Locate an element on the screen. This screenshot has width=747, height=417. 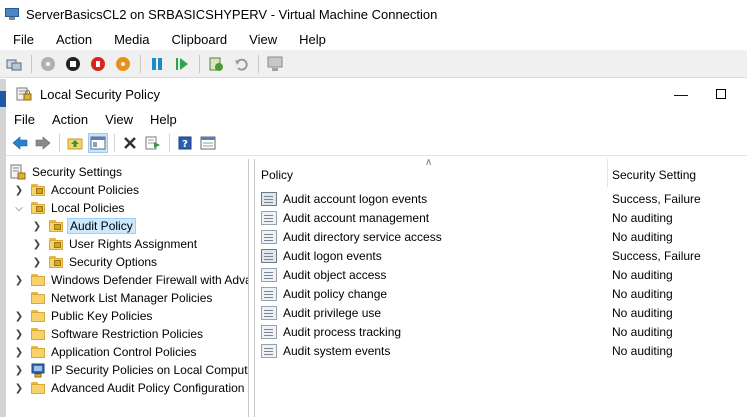
export-list-button is located at coordinates (153, 143).